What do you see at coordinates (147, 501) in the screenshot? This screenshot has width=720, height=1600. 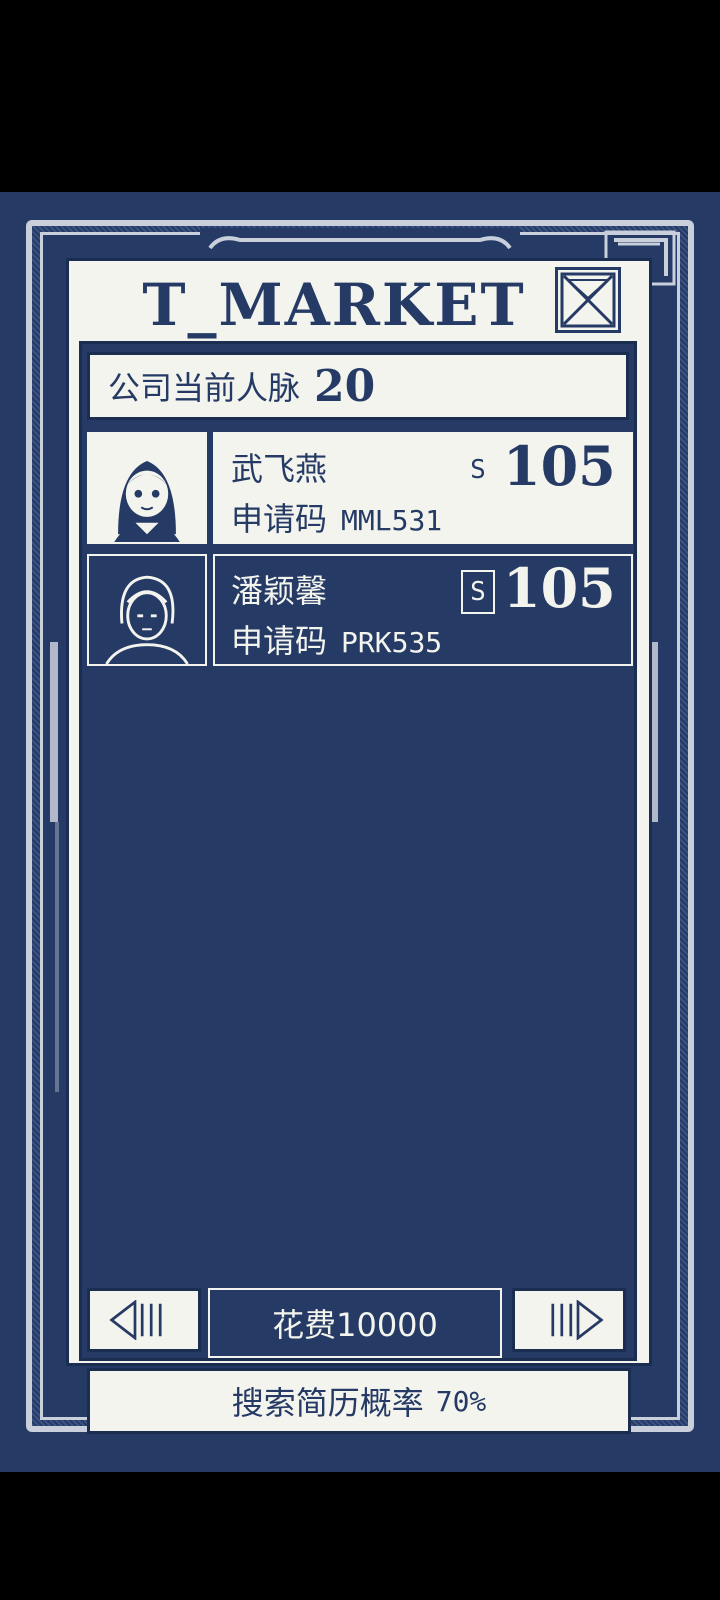 I see `female-portrait-icon` at bounding box center [147, 501].